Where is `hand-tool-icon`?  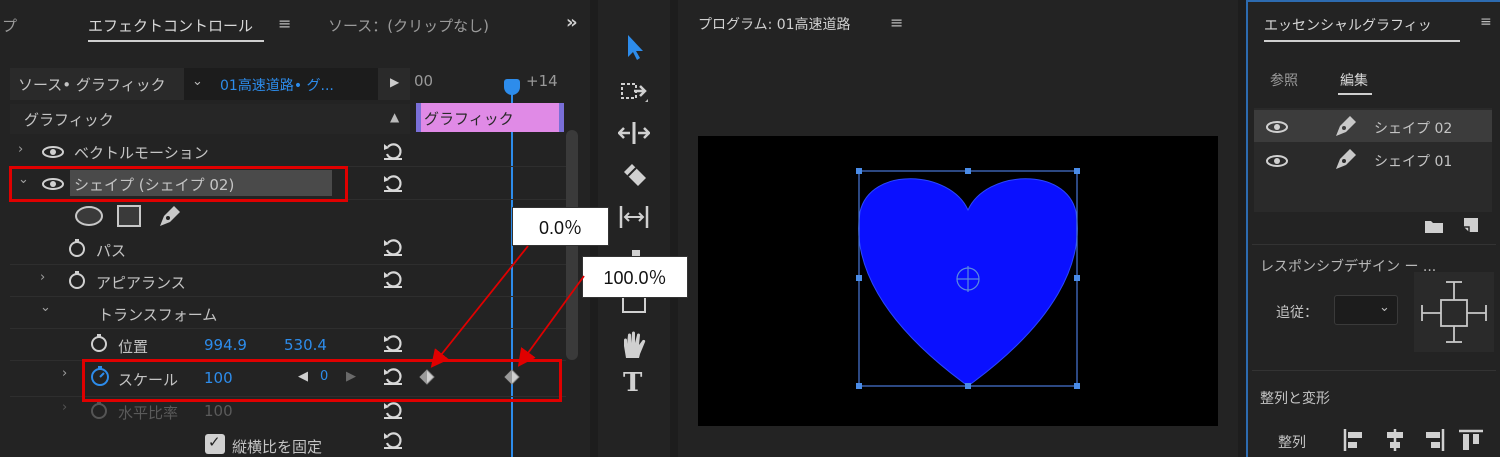 hand-tool-icon is located at coordinates (634, 345).